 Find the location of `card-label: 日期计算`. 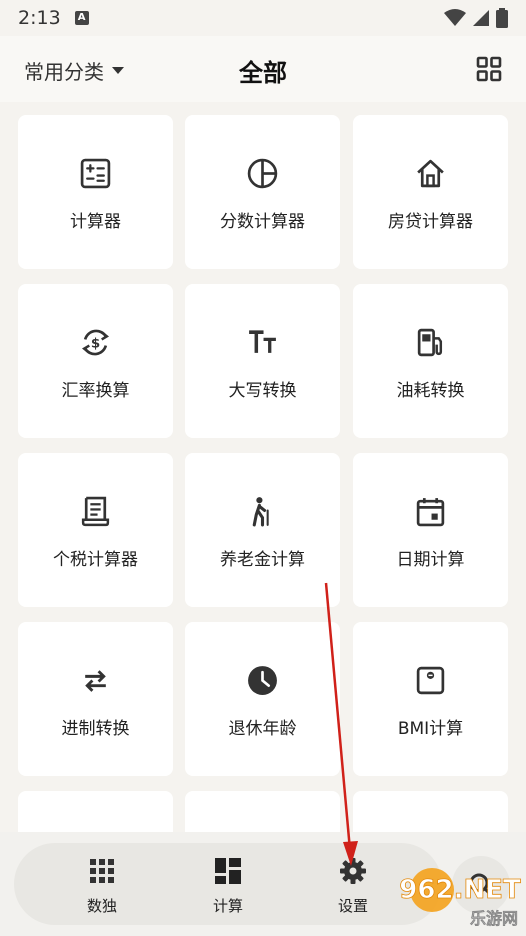

card-label: 日期计算 is located at coordinates (430, 560).